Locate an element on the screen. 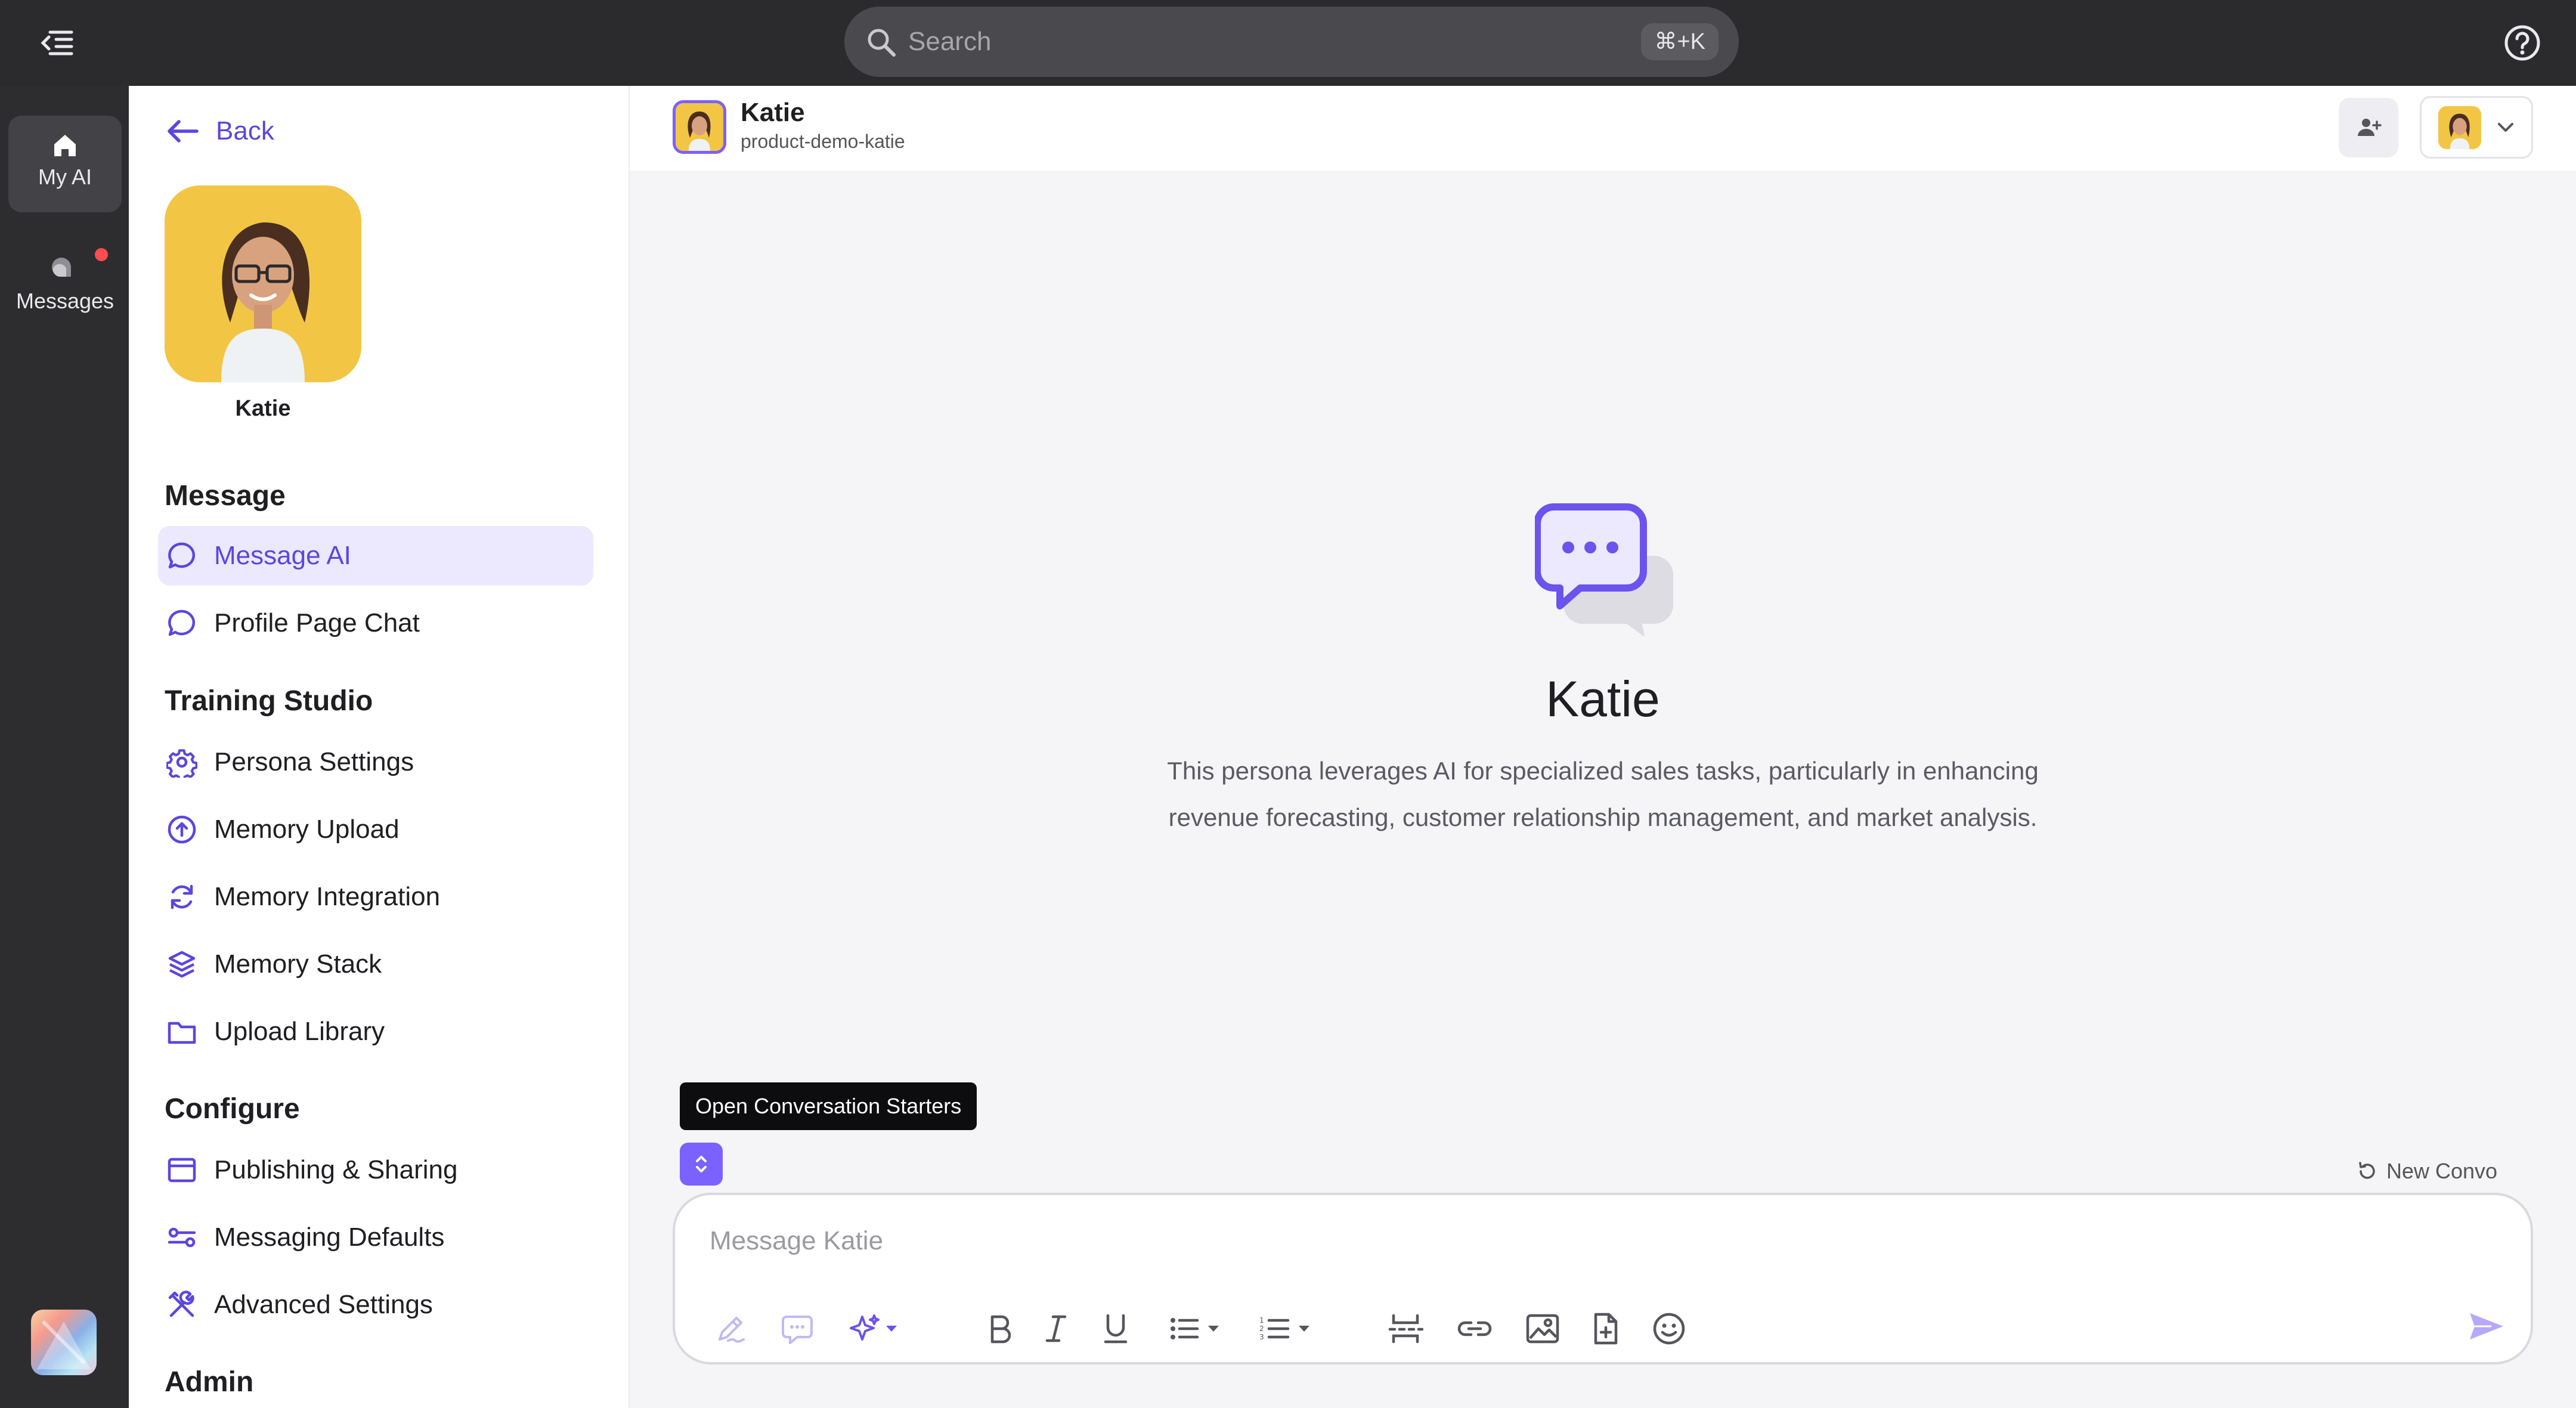  new-convo-label: New Convo is located at coordinates (2442, 1171).